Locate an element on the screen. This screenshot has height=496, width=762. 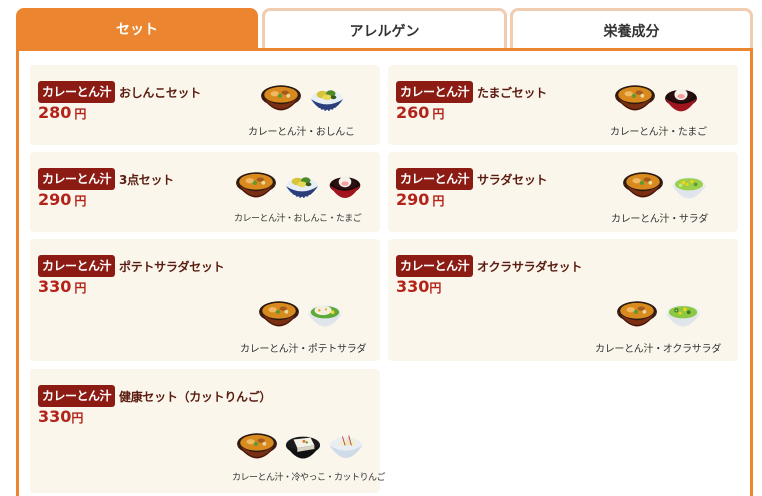
set-card-3pt: カレーとん汁 3点セット 290 円 カレーとん汁・おしんこ・たまご is located at coordinates (205, 192).